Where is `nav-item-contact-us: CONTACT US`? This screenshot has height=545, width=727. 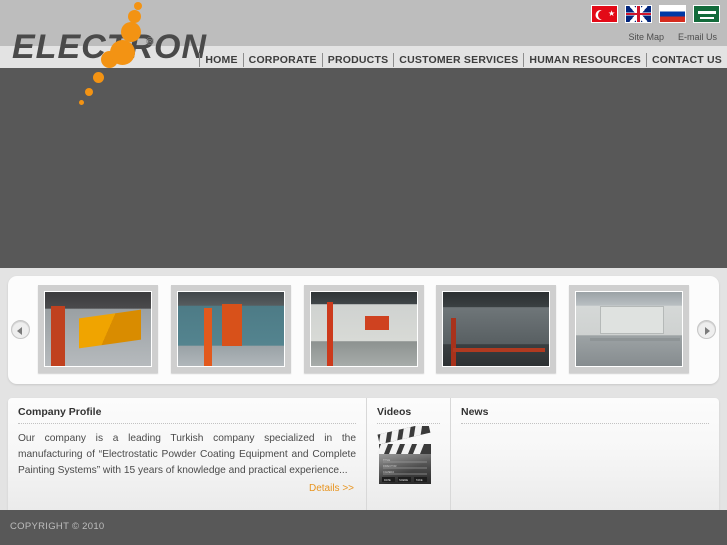
nav-item-contact-us: CONTACT US is located at coordinates (689, 60).